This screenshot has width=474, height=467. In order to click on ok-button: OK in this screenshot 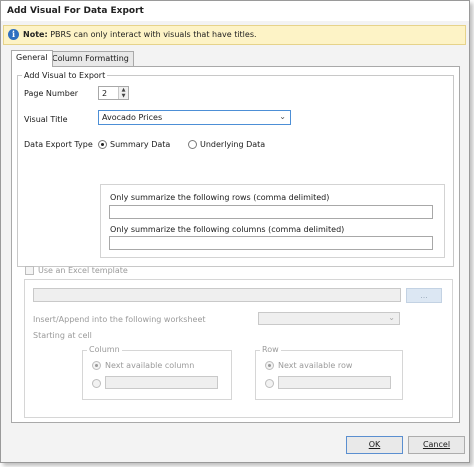, I will do `click(374, 445)`.